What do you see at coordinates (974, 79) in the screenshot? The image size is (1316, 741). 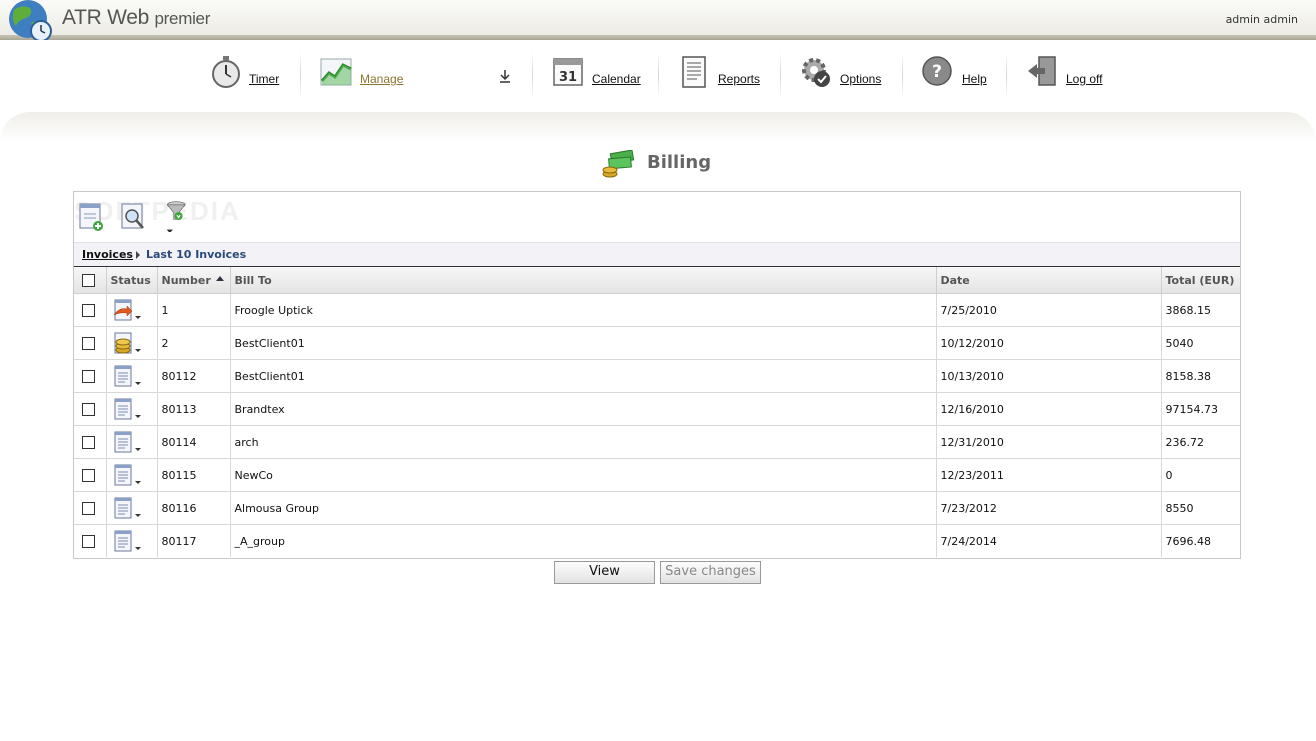 I see `nav-help-label: Help` at bounding box center [974, 79].